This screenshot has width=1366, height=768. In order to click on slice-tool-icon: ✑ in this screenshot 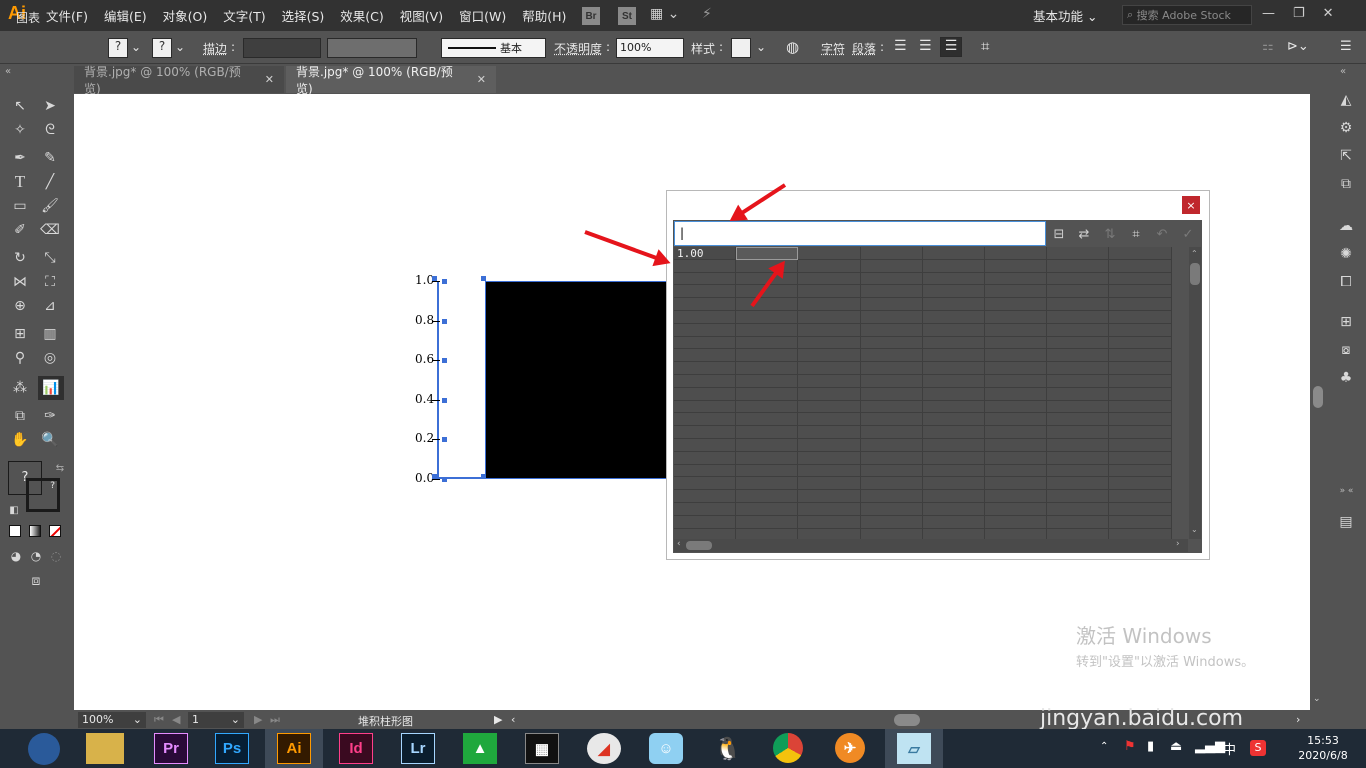, I will do `click(50, 416)`.